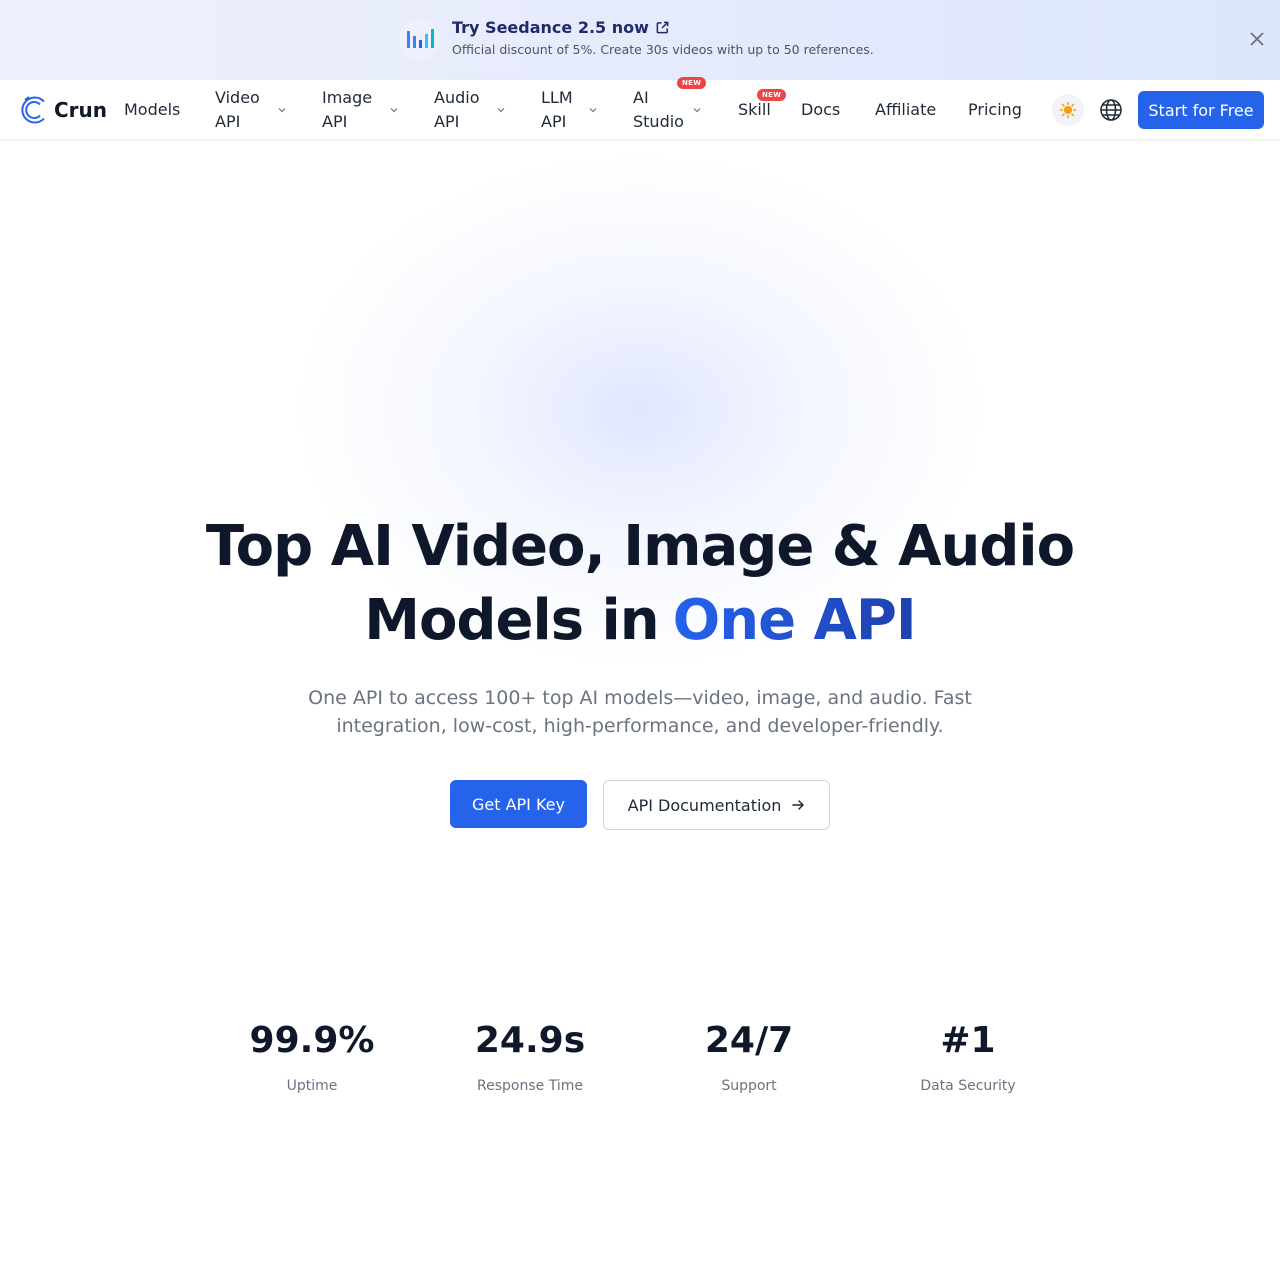  I want to click on hero-title-accent: One API, so click(794, 620).